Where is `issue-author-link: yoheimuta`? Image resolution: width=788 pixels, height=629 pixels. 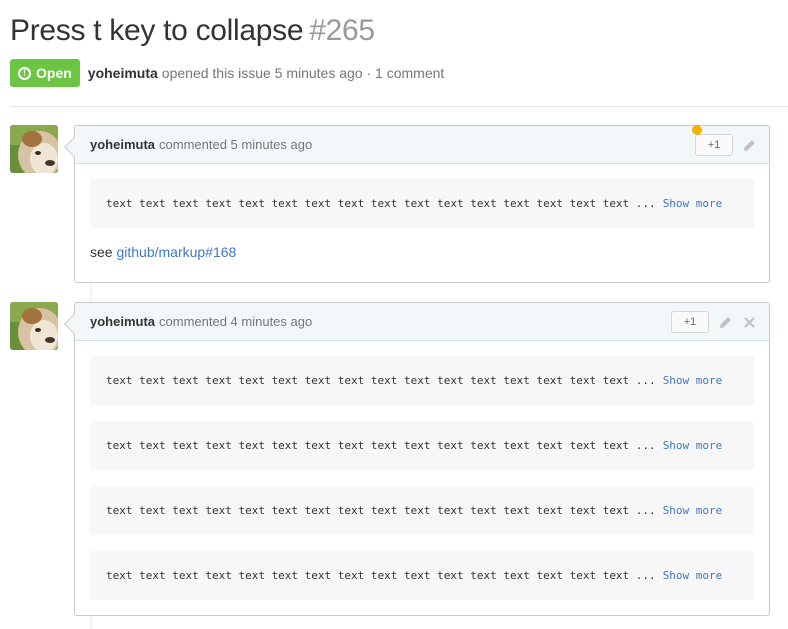
issue-author-link: yoheimuta is located at coordinates (123, 73).